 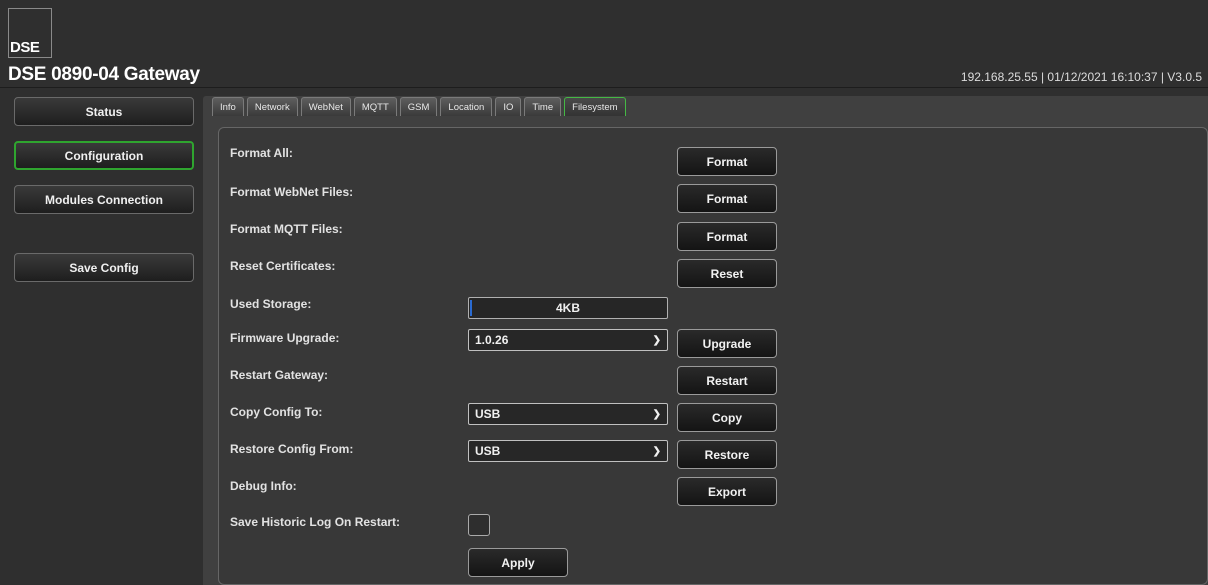 What do you see at coordinates (271, 304) in the screenshot?
I see `used-storage-label: Used Storage:` at bounding box center [271, 304].